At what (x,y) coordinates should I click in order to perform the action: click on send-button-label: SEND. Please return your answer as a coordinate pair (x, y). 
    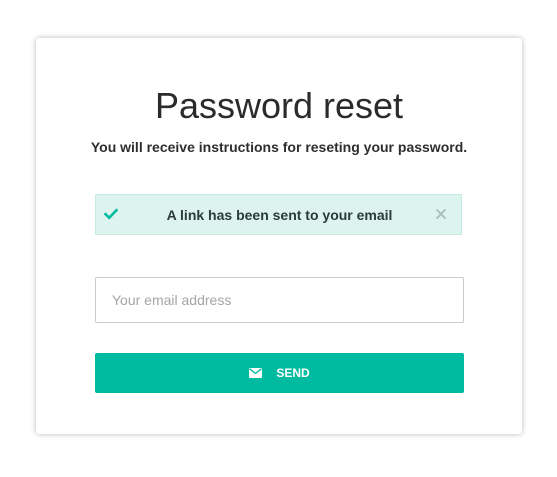
    Looking at the image, I should click on (293, 373).